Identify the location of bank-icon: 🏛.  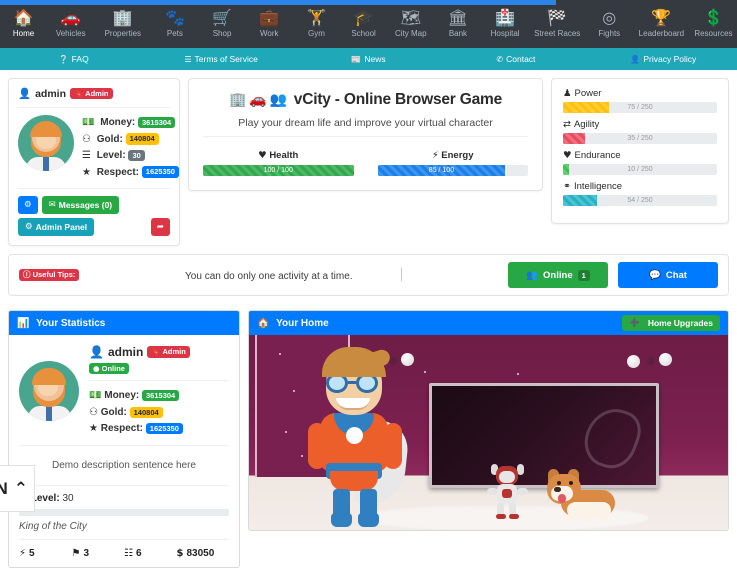
(458, 17).